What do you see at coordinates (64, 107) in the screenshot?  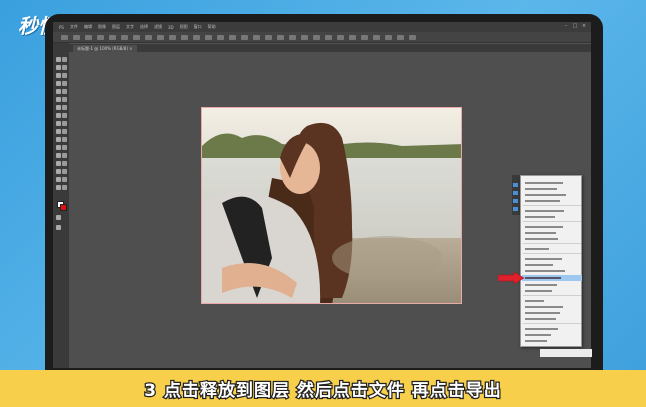 I see `dodge-tool-icon` at bounding box center [64, 107].